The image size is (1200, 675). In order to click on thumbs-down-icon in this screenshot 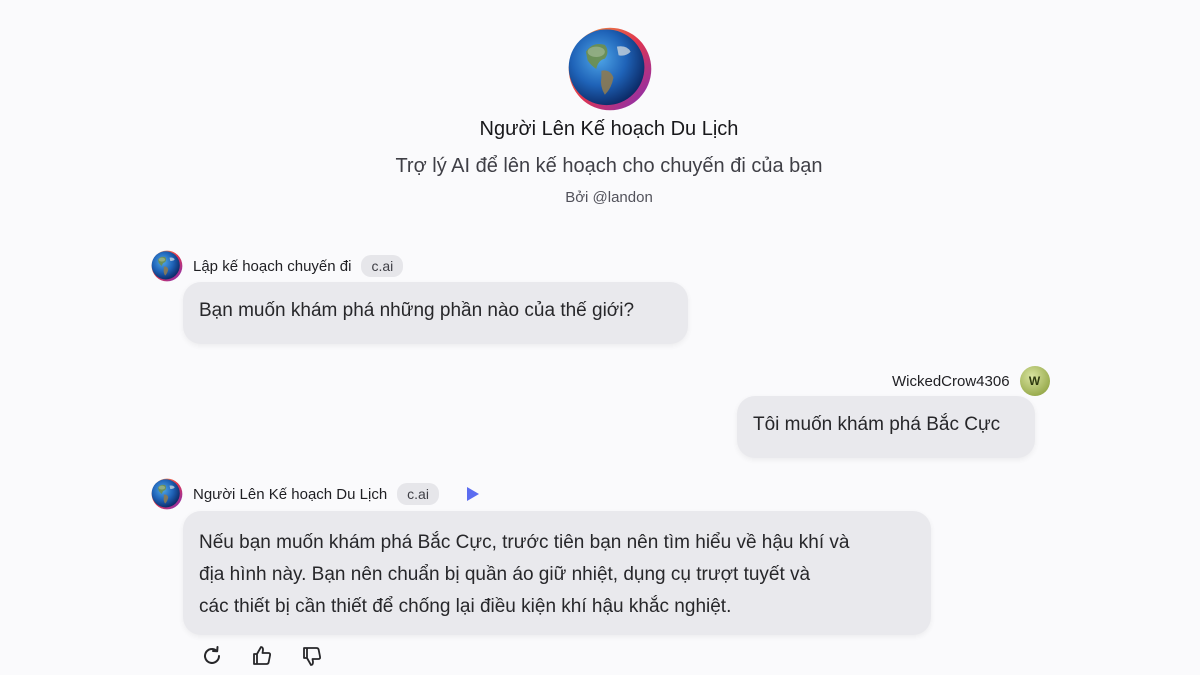, I will do `click(312, 656)`.